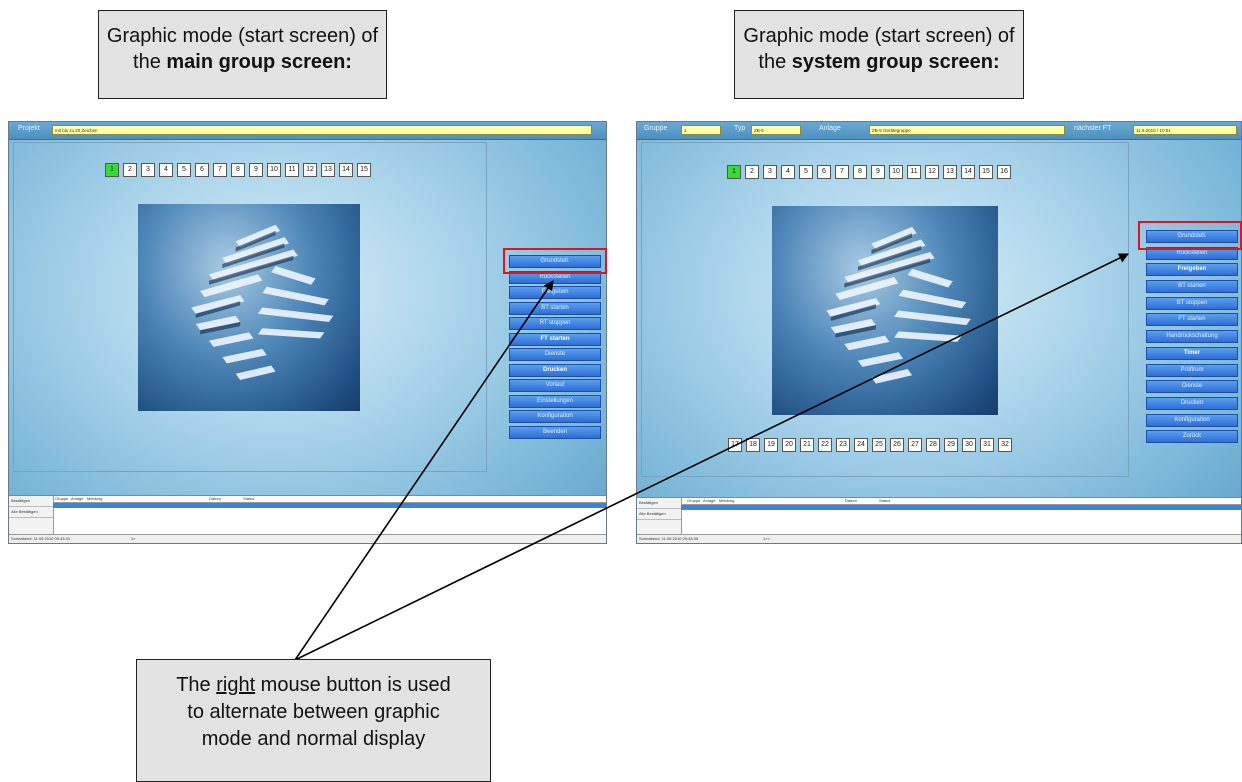 This screenshot has width=1242, height=782. What do you see at coordinates (807, 445) in the screenshot?
I see `system-number-button: 21` at bounding box center [807, 445].